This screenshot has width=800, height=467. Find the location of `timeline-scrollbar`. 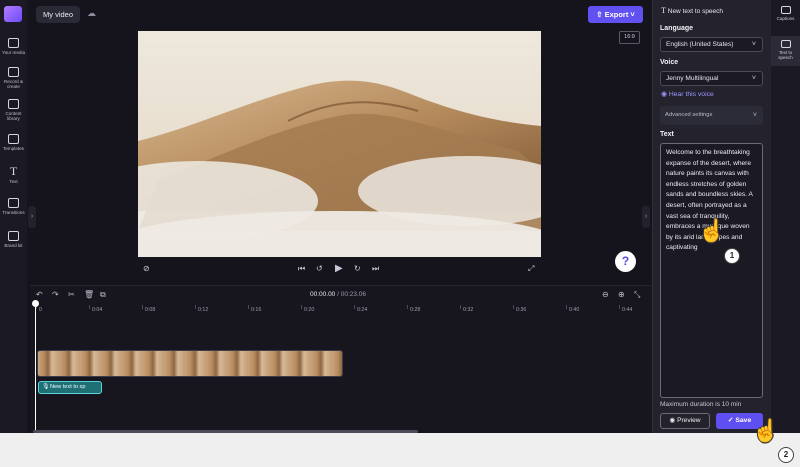

timeline-scrollbar is located at coordinates (225, 431).